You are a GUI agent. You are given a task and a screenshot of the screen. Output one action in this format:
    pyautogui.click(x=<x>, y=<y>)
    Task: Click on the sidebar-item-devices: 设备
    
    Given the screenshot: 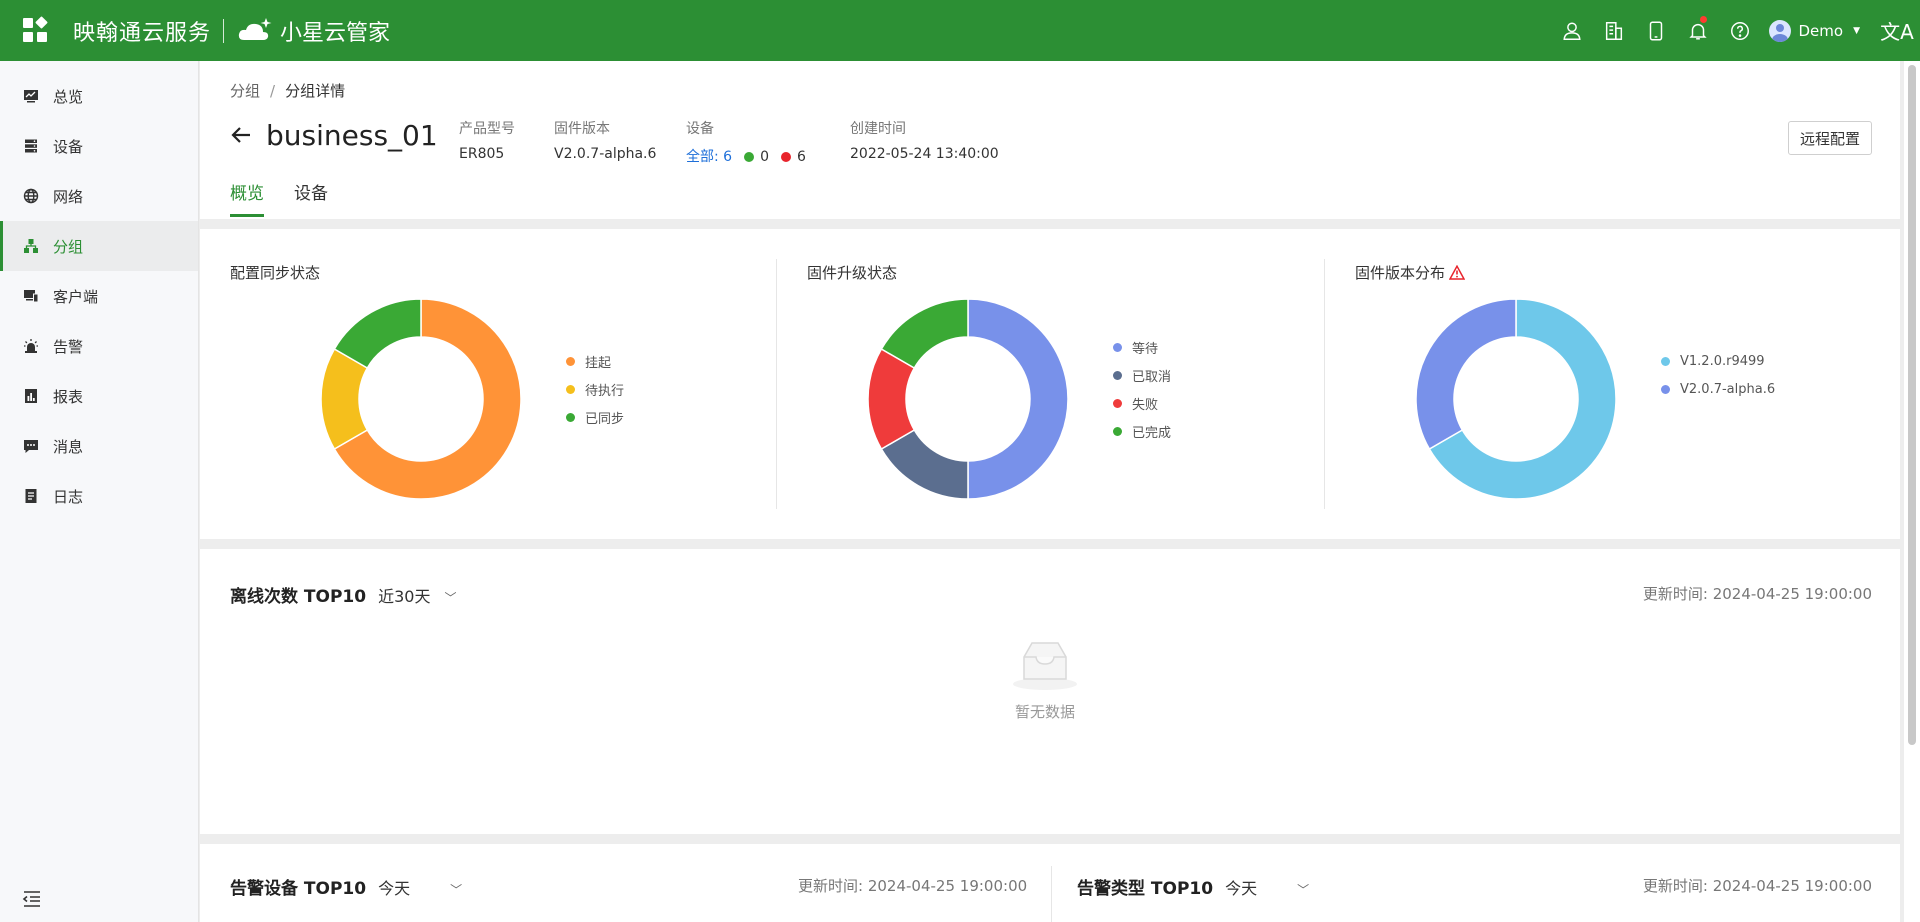 What is the action you would take?
    pyautogui.click(x=99, y=146)
    